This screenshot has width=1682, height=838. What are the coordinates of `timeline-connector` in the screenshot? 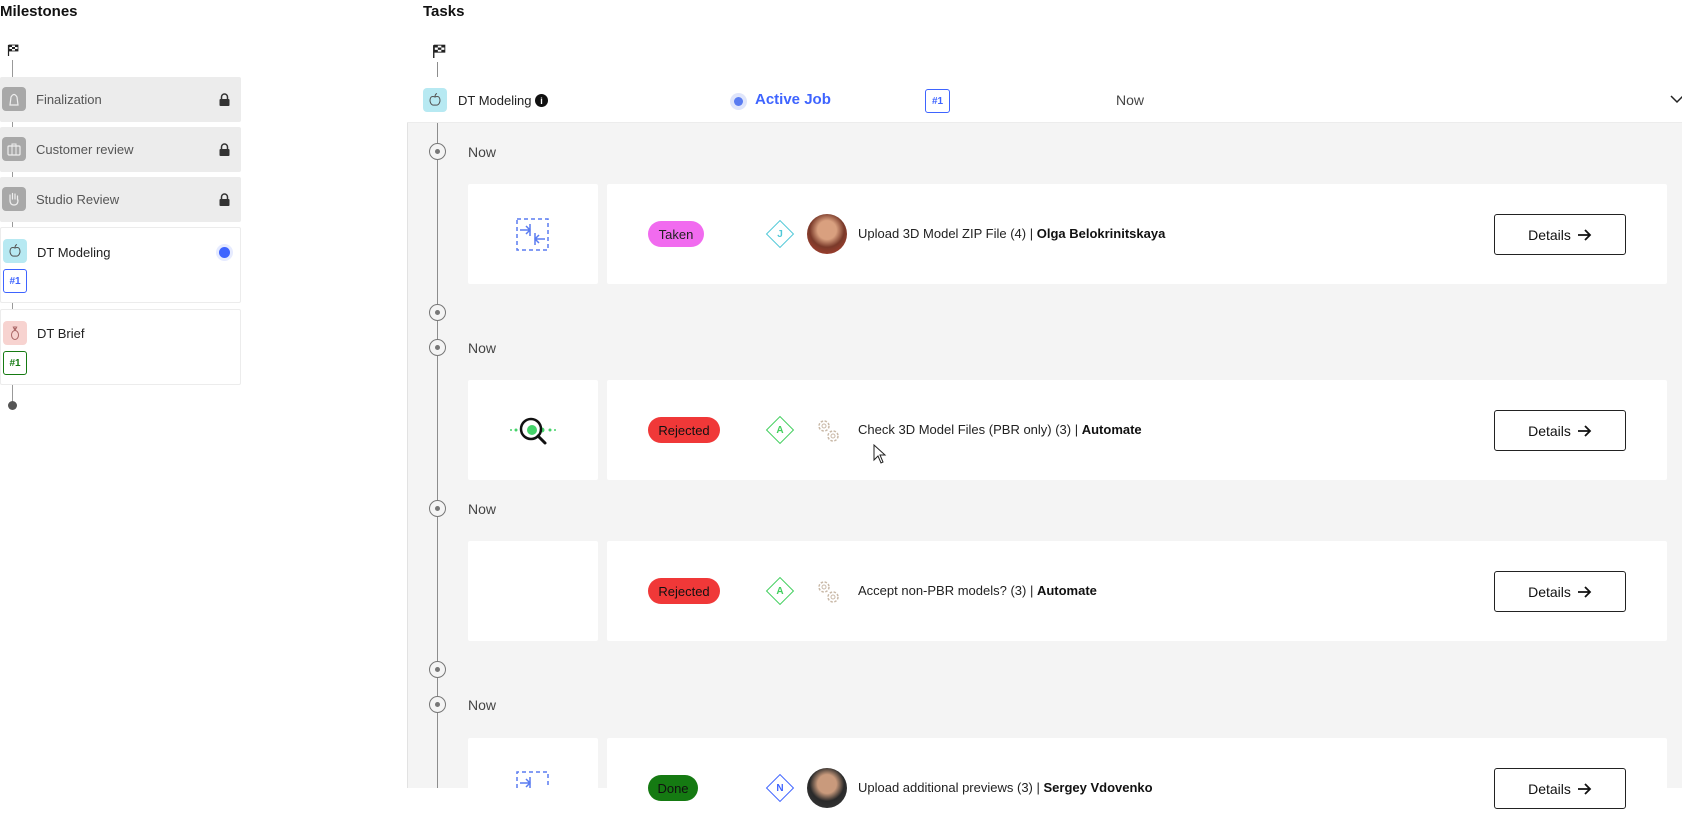 It's located at (437, 69).